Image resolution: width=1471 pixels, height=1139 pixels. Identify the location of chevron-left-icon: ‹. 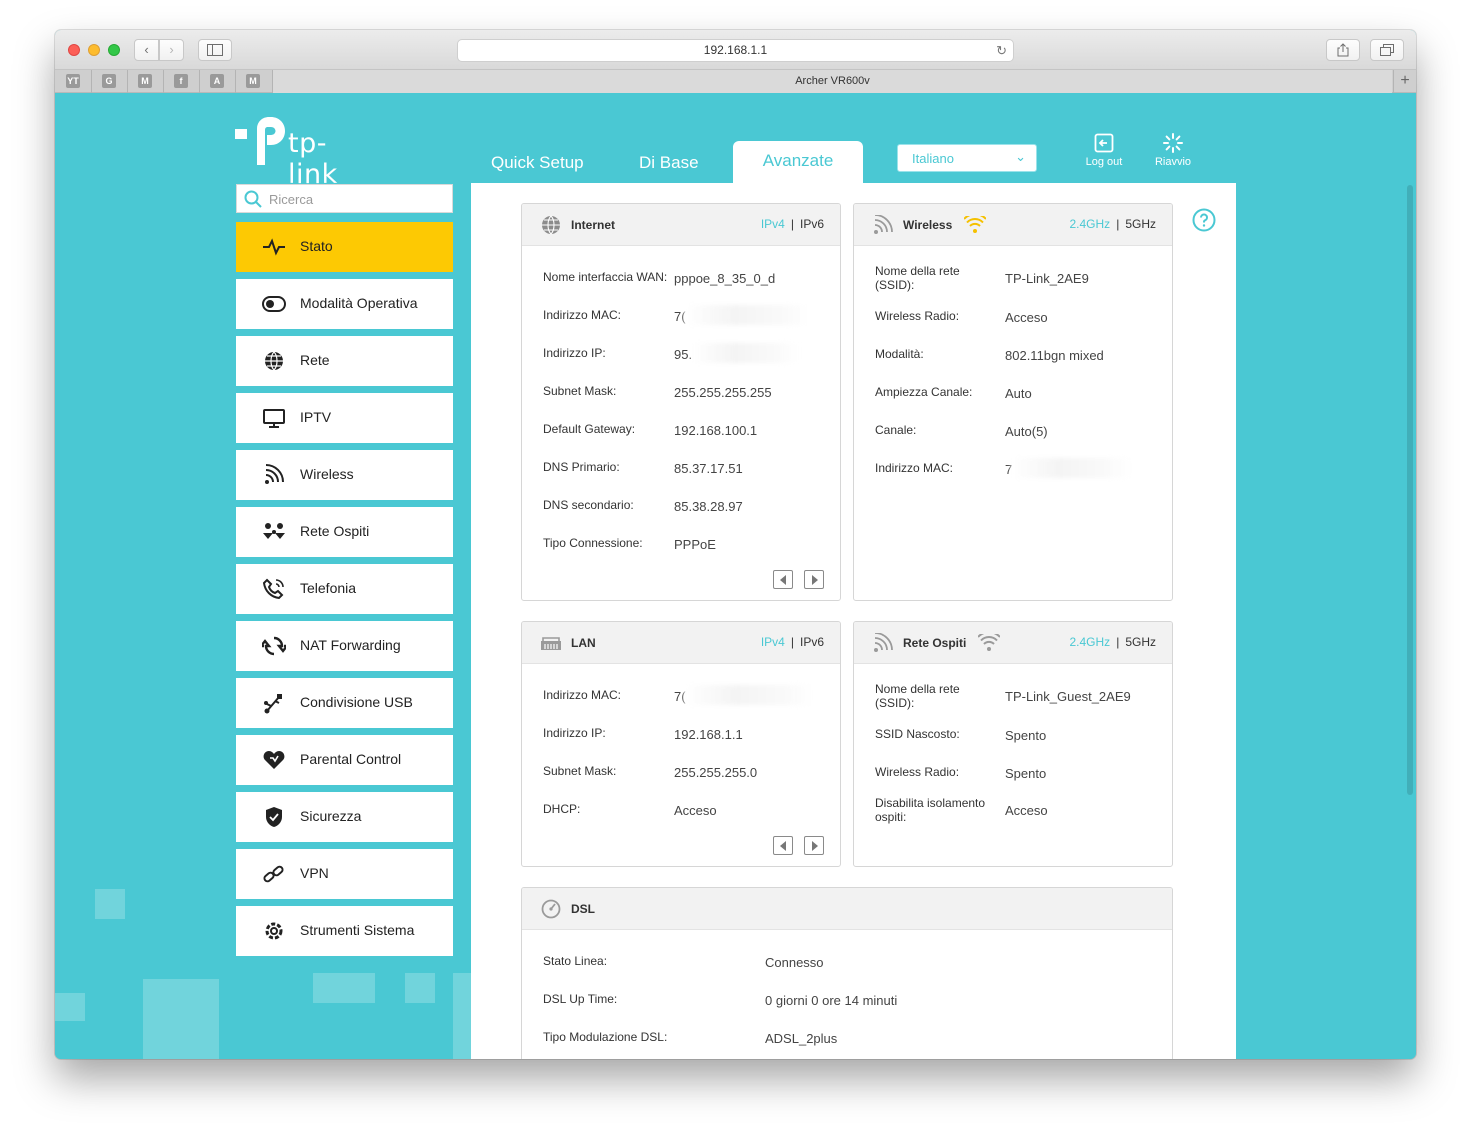
(146, 49).